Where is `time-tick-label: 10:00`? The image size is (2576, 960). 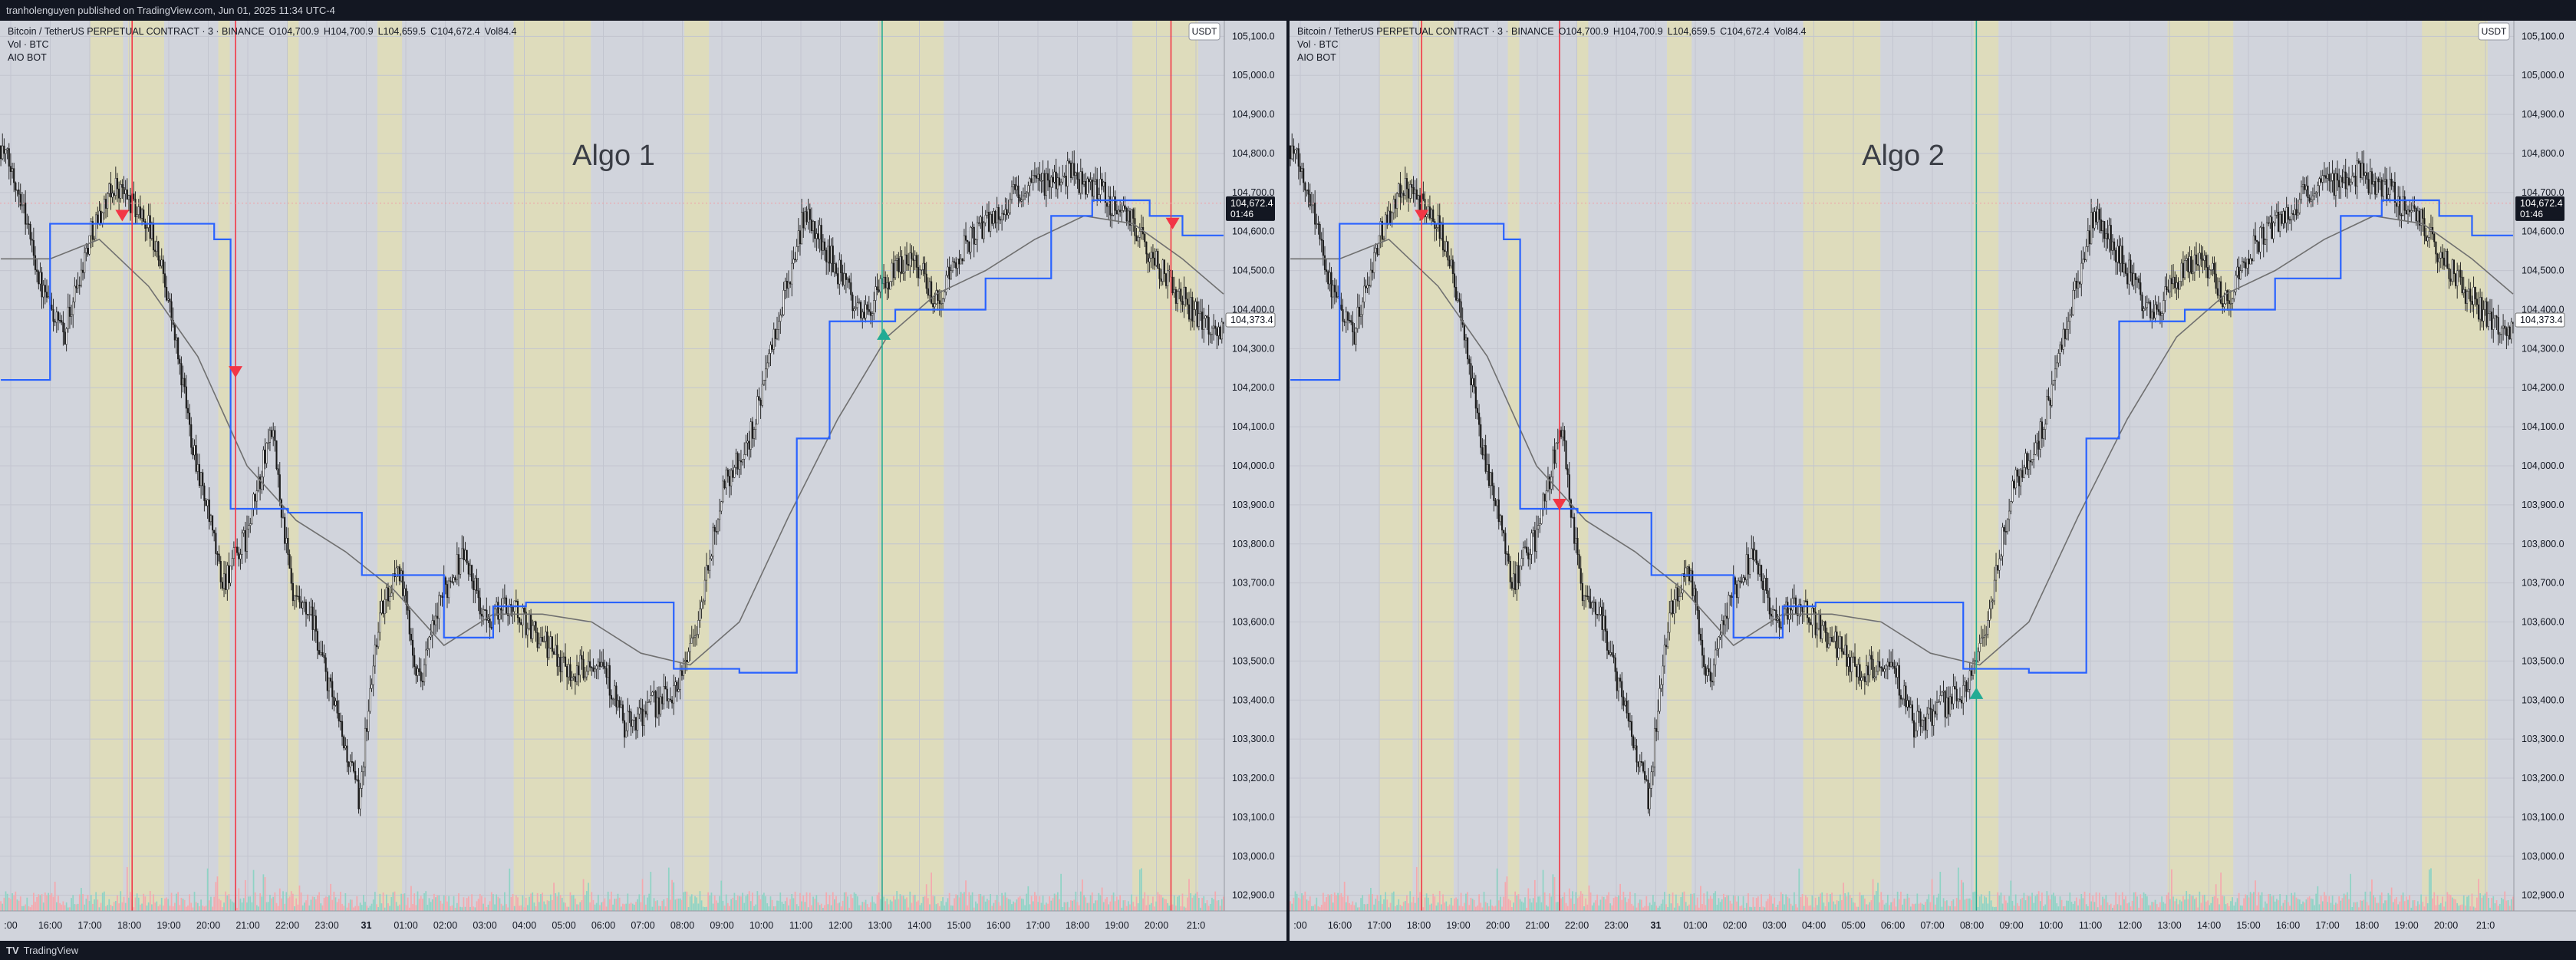 time-tick-label: 10:00 is located at coordinates (761, 926).